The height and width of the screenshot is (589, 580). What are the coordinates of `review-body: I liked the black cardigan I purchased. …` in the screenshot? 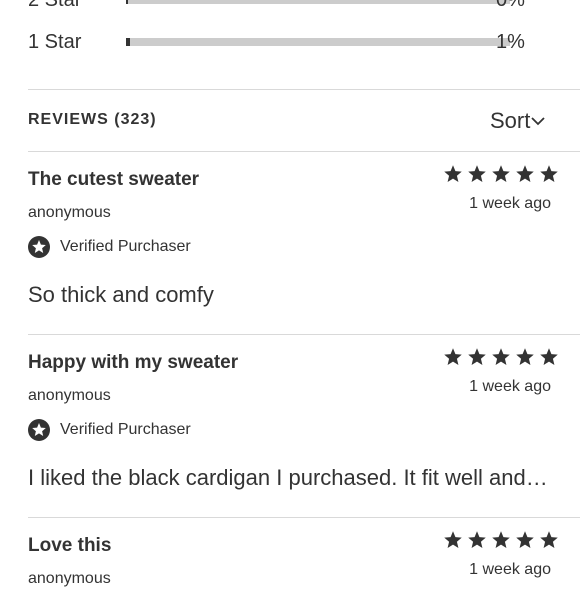 It's located at (290, 477).